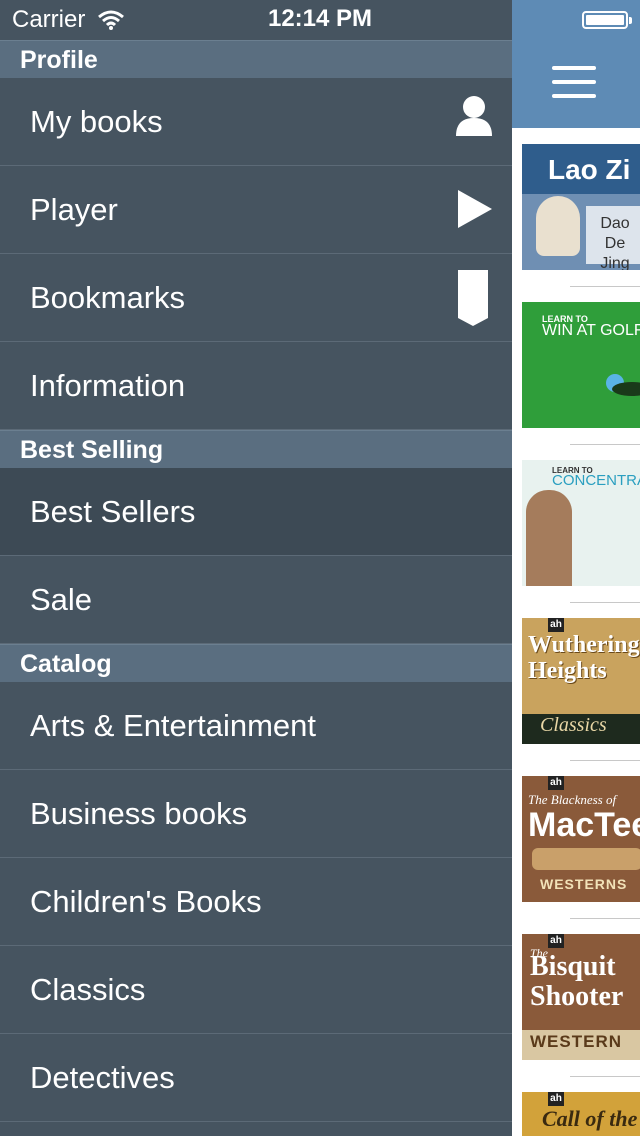 This screenshot has height=1136, width=640. Describe the element at coordinates (549, 538) in the screenshot. I see `woman-illustration` at that location.